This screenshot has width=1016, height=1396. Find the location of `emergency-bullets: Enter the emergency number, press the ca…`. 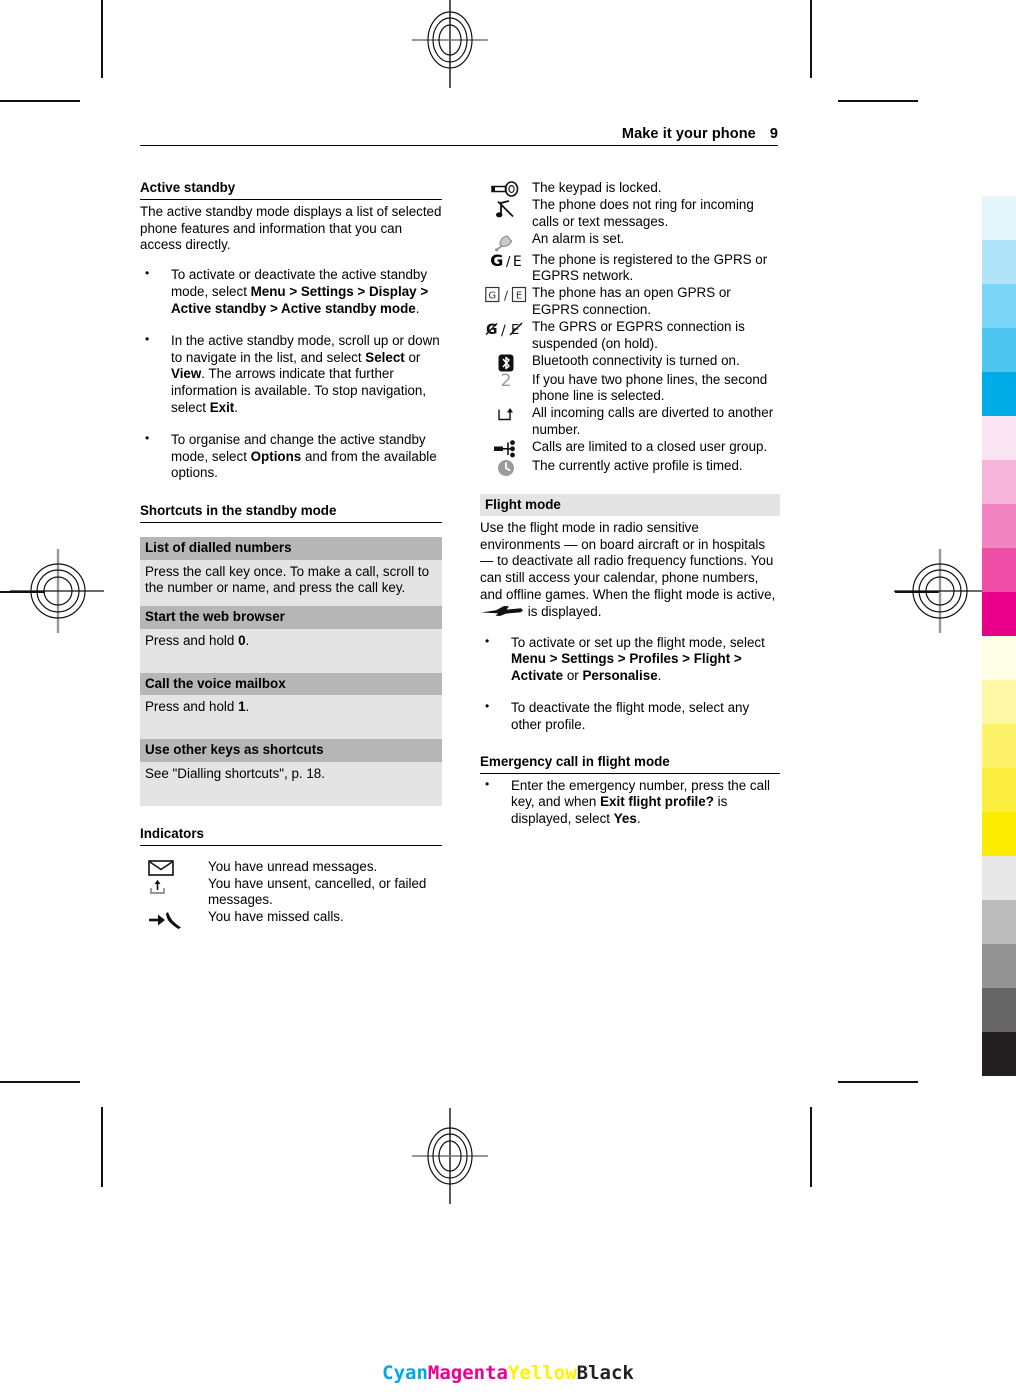

emergency-bullets: Enter the emergency number, press the ca… is located at coordinates (630, 802).